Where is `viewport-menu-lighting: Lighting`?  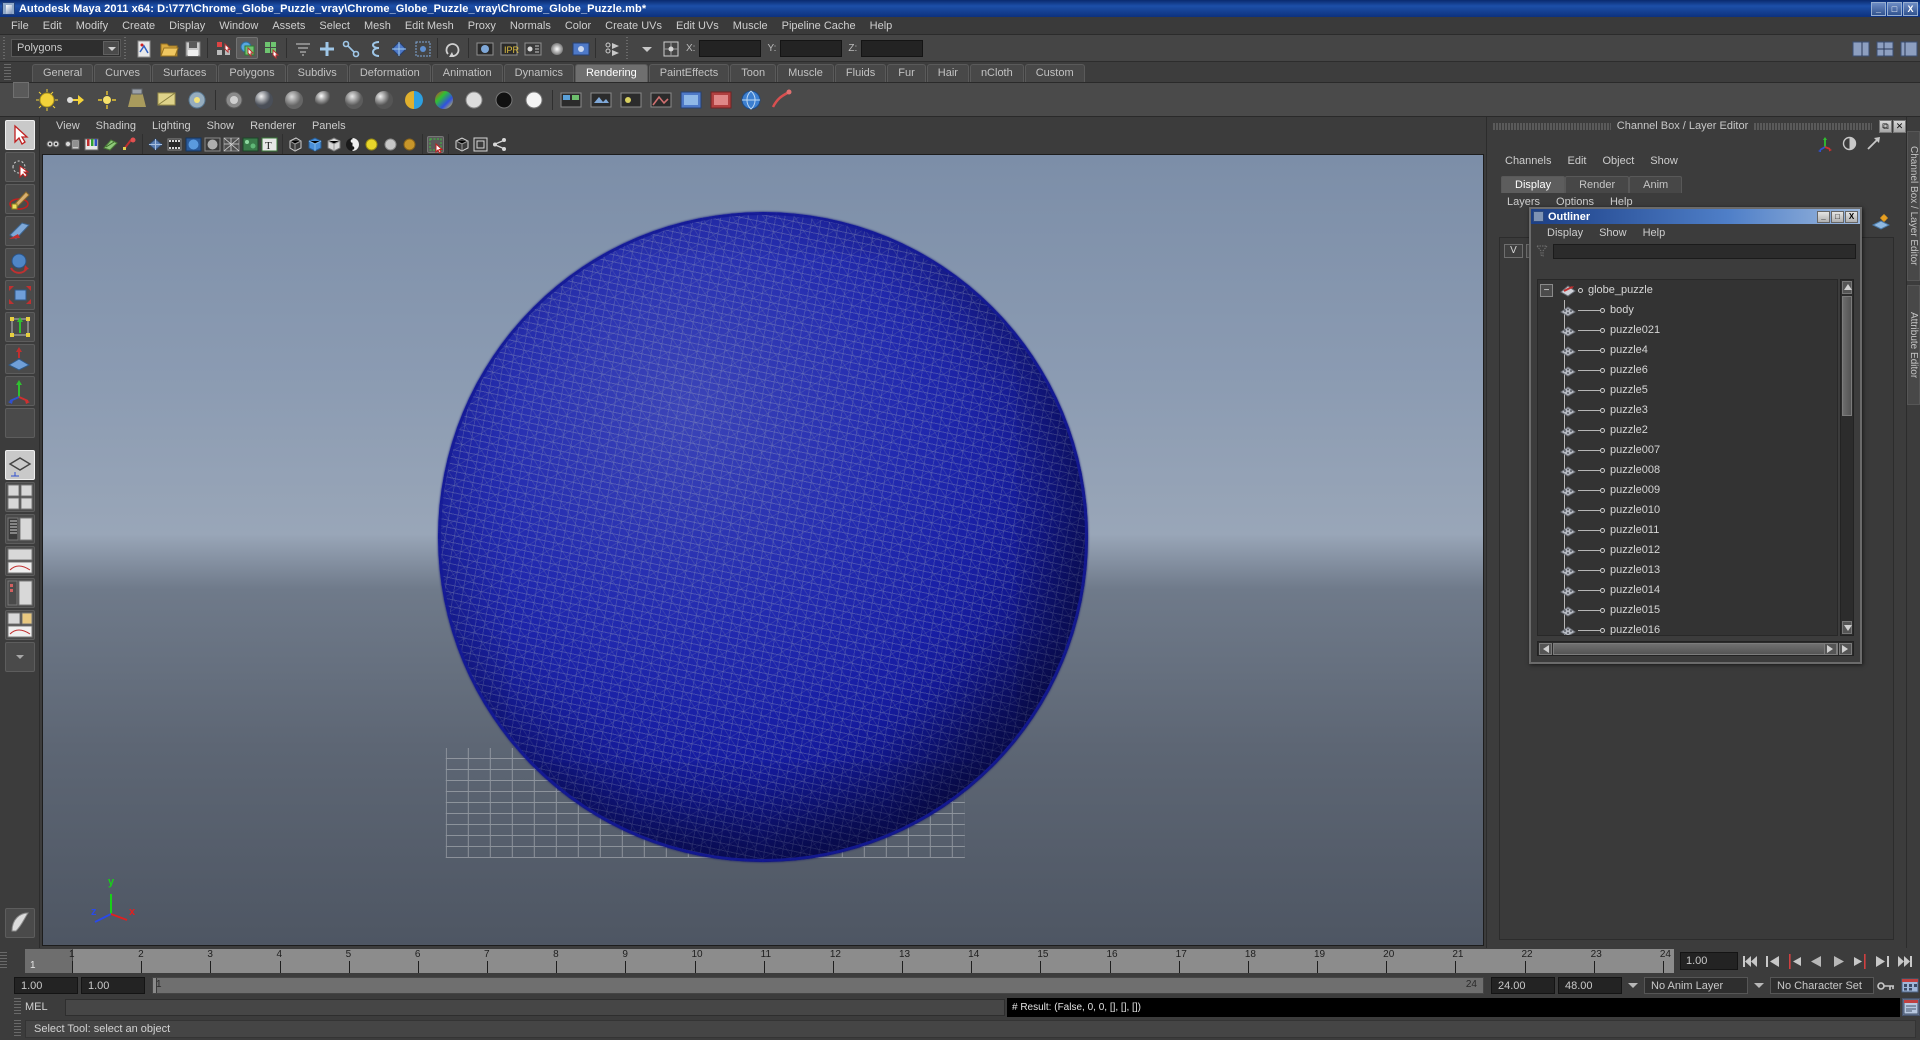 viewport-menu-lighting: Lighting is located at coordinates (171, 126).